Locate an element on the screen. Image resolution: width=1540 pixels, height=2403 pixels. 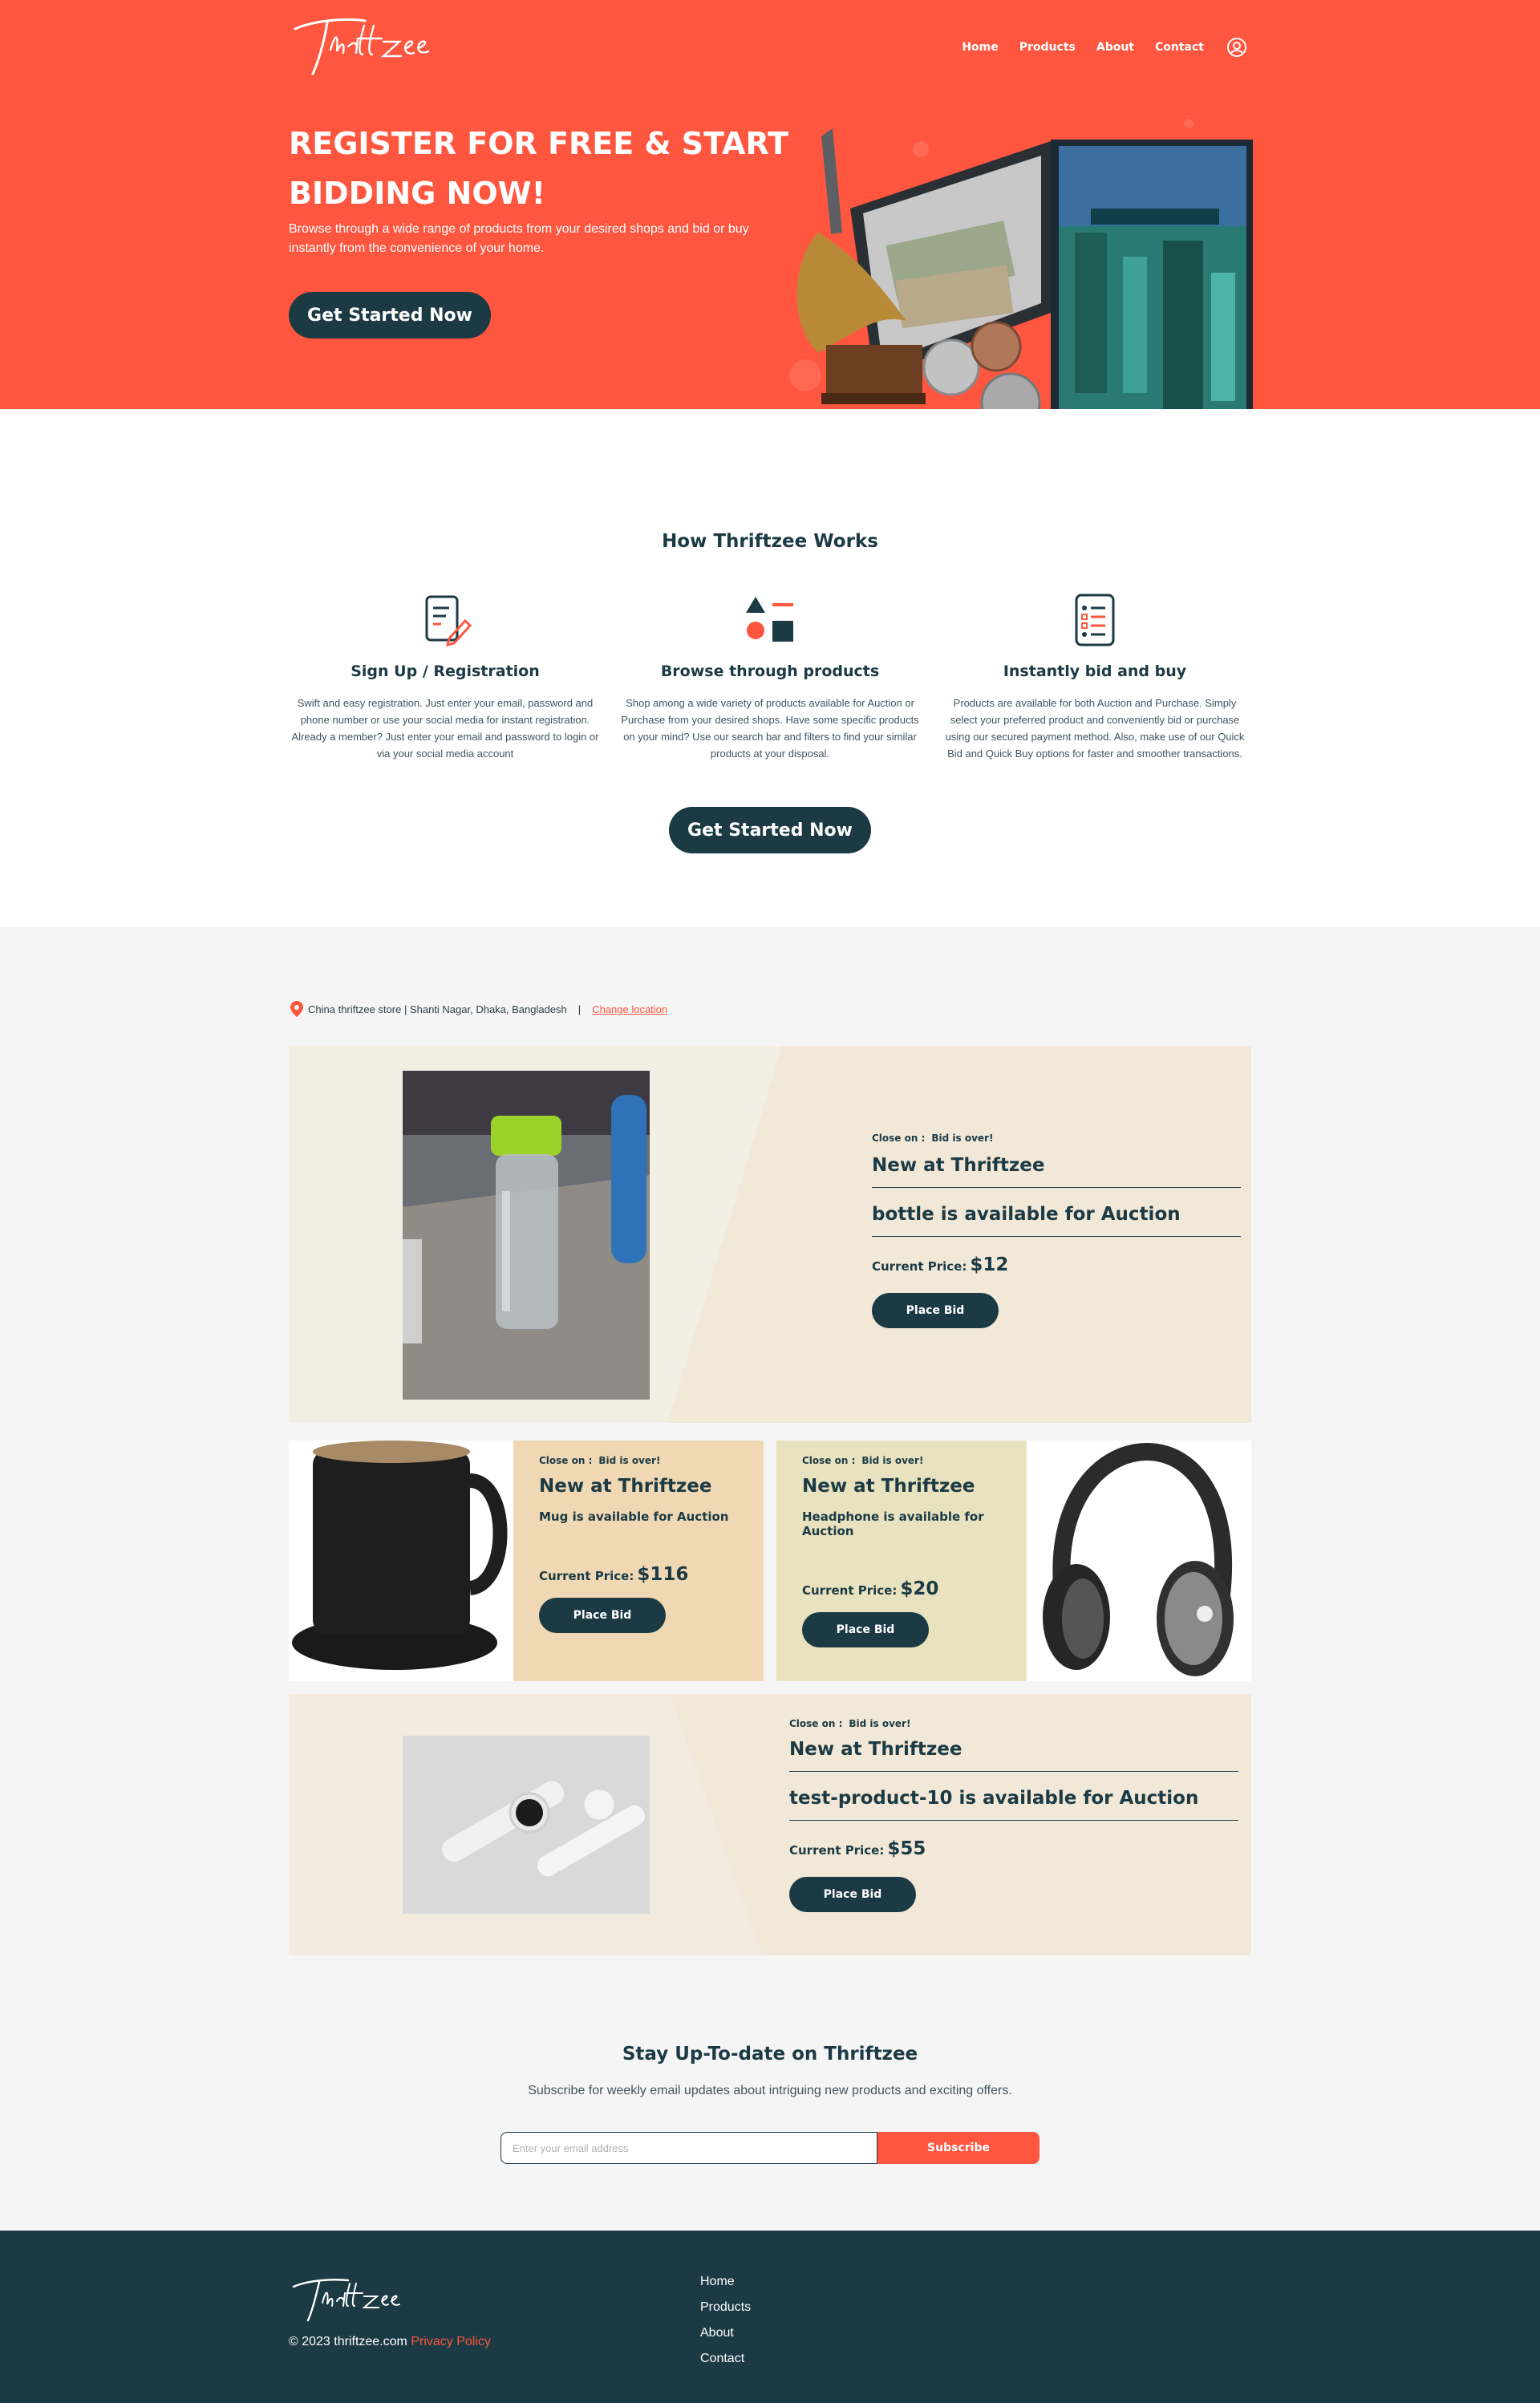
how-get-started-button: Get Started Now is located at coordinates (770, 830).